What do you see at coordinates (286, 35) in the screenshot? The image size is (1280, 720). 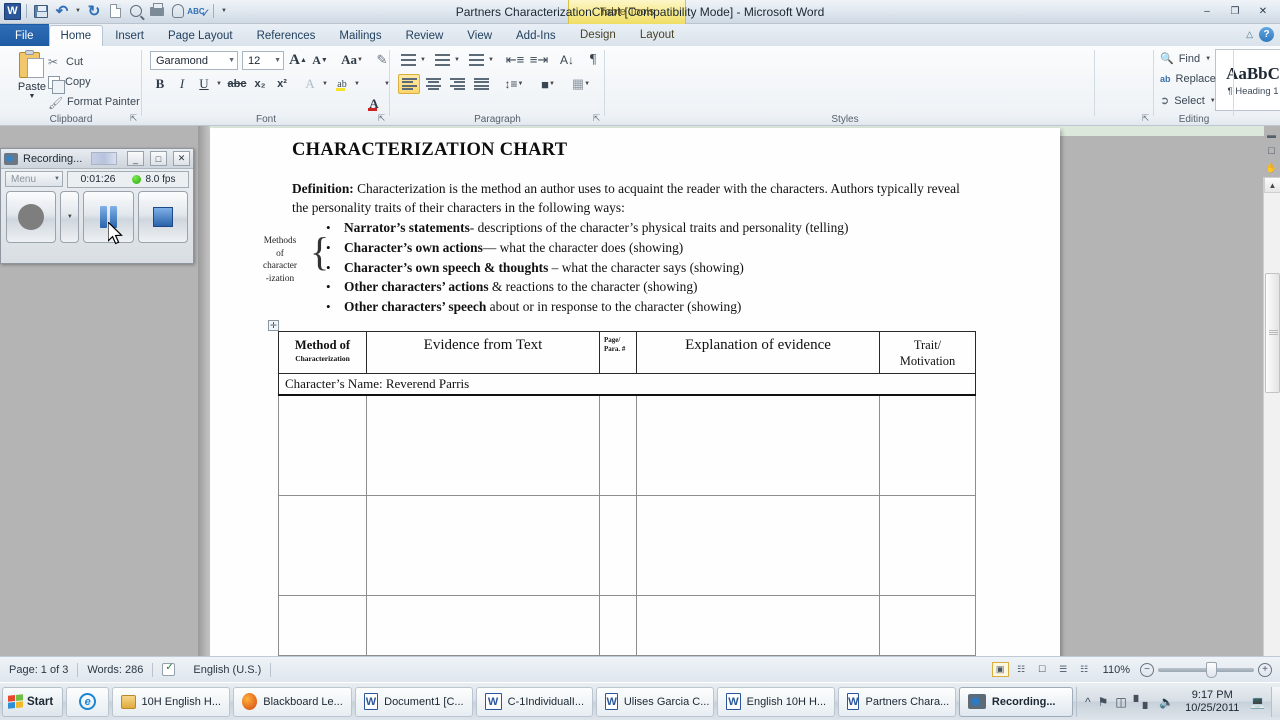 I see `tab-references: References` at bounding box center [286, 35].